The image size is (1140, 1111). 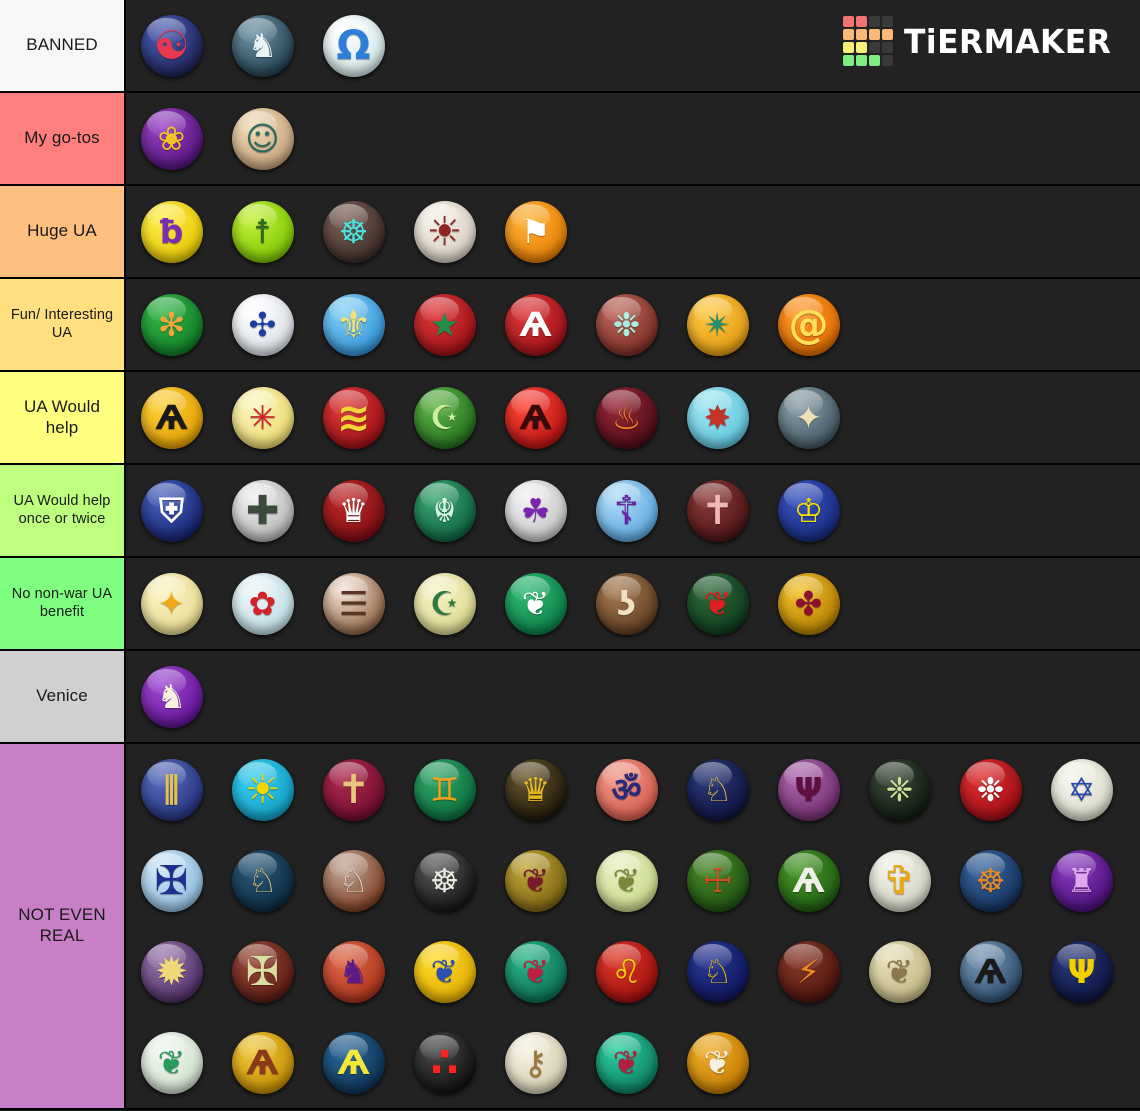 I want to click on tier-item: ♌, so click(x=626, y=971).